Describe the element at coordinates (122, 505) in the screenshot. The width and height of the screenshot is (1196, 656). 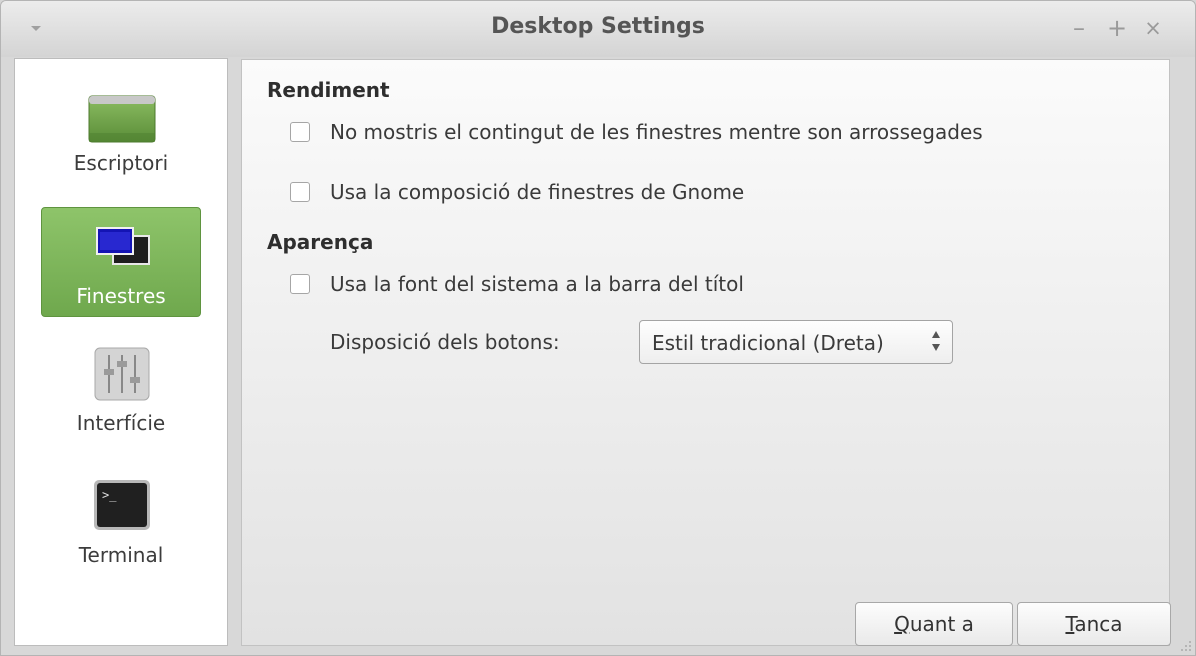
I see `terminal-icon: >_` at that location.